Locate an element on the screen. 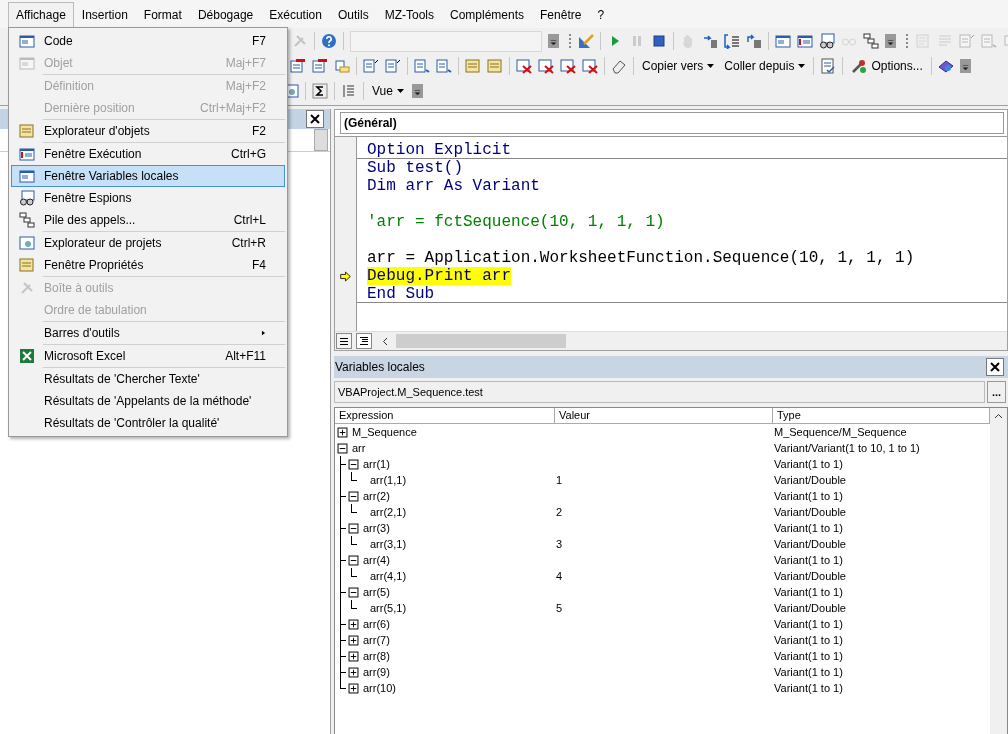 The width and height of the screenshot is (1008, 734). value-text: 2 is located at coordinates (559, 512).